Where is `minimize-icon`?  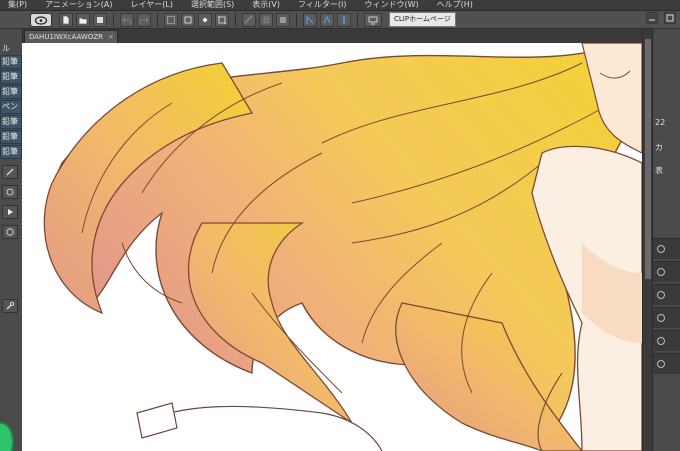
minimize-icon is located at coordinates (652, 20).